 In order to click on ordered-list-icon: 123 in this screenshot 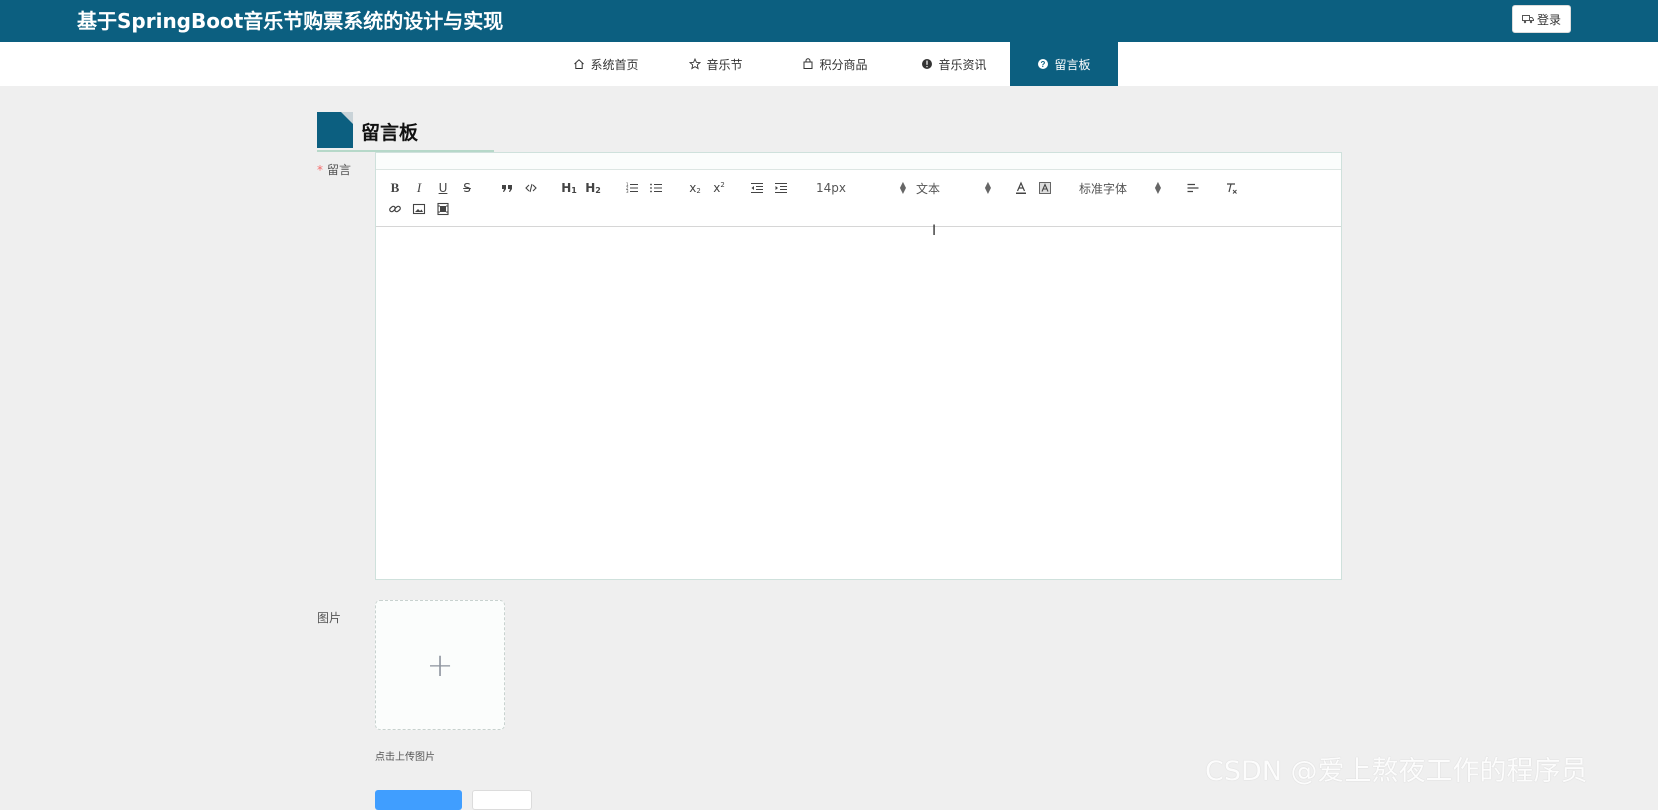, I will do `click(632, 188)`.